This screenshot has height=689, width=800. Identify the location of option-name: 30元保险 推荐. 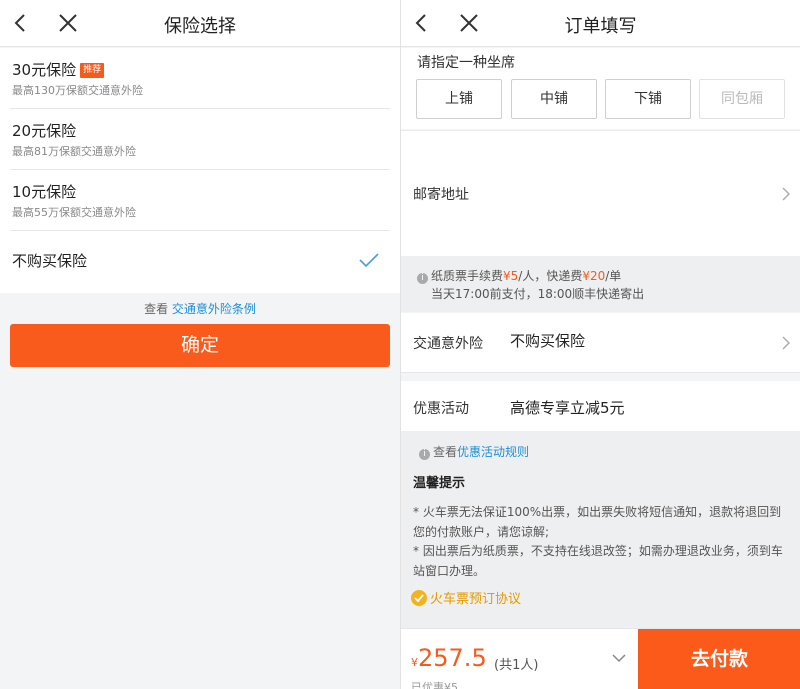
(58, 69).